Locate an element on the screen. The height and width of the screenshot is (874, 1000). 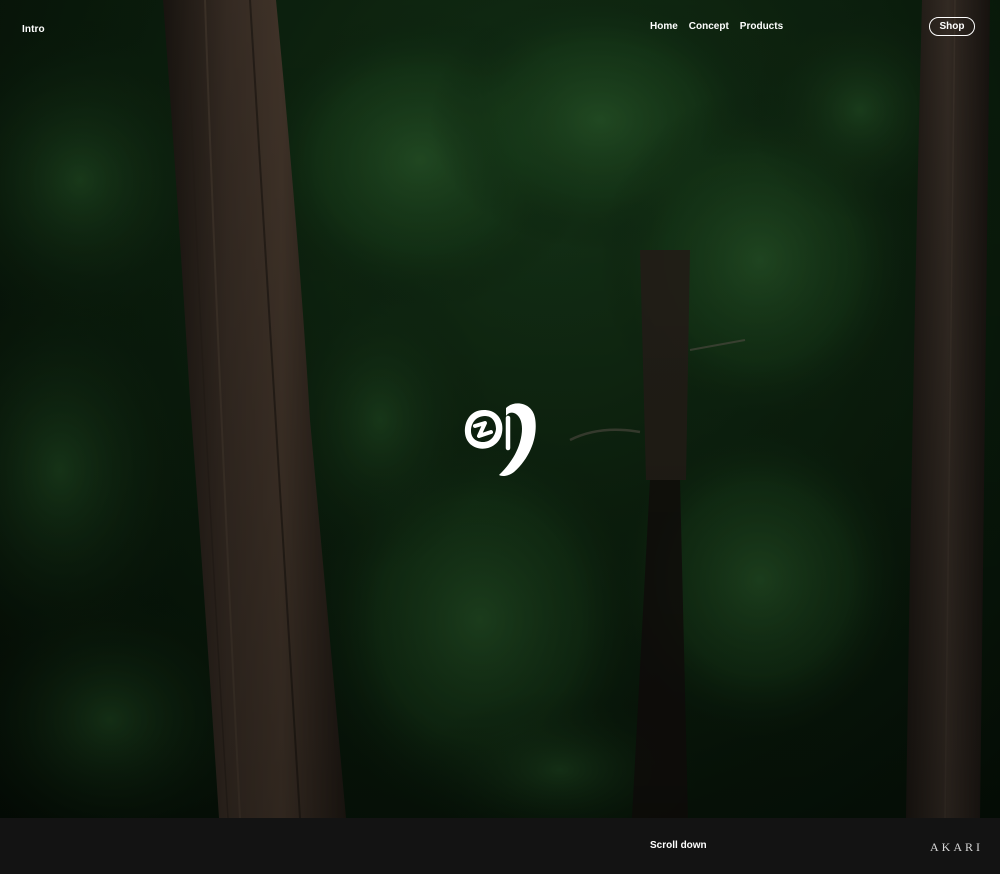
nav-home-link: Home is located at coordinates (664, 26).